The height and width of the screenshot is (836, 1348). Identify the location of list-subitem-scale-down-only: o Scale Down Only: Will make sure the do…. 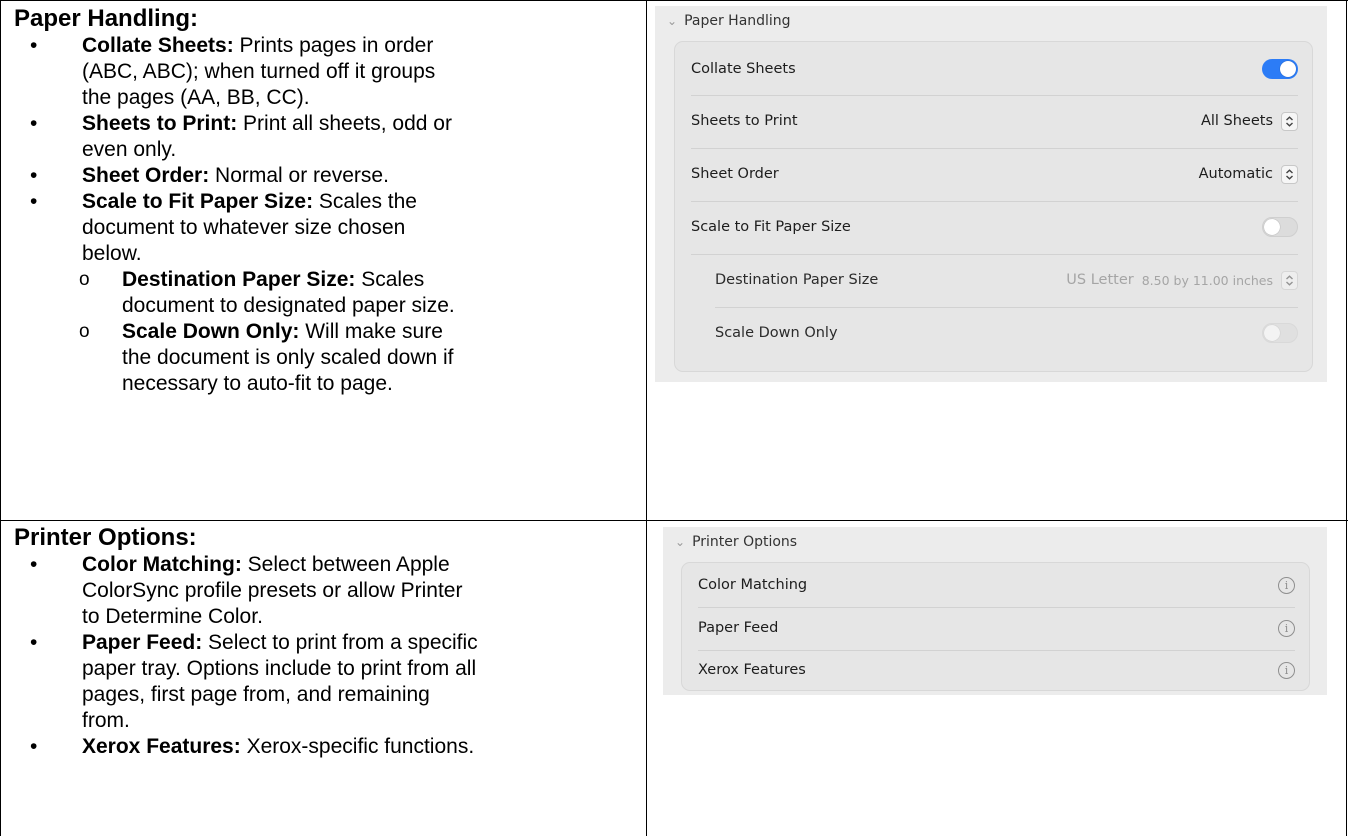
(324, 358).